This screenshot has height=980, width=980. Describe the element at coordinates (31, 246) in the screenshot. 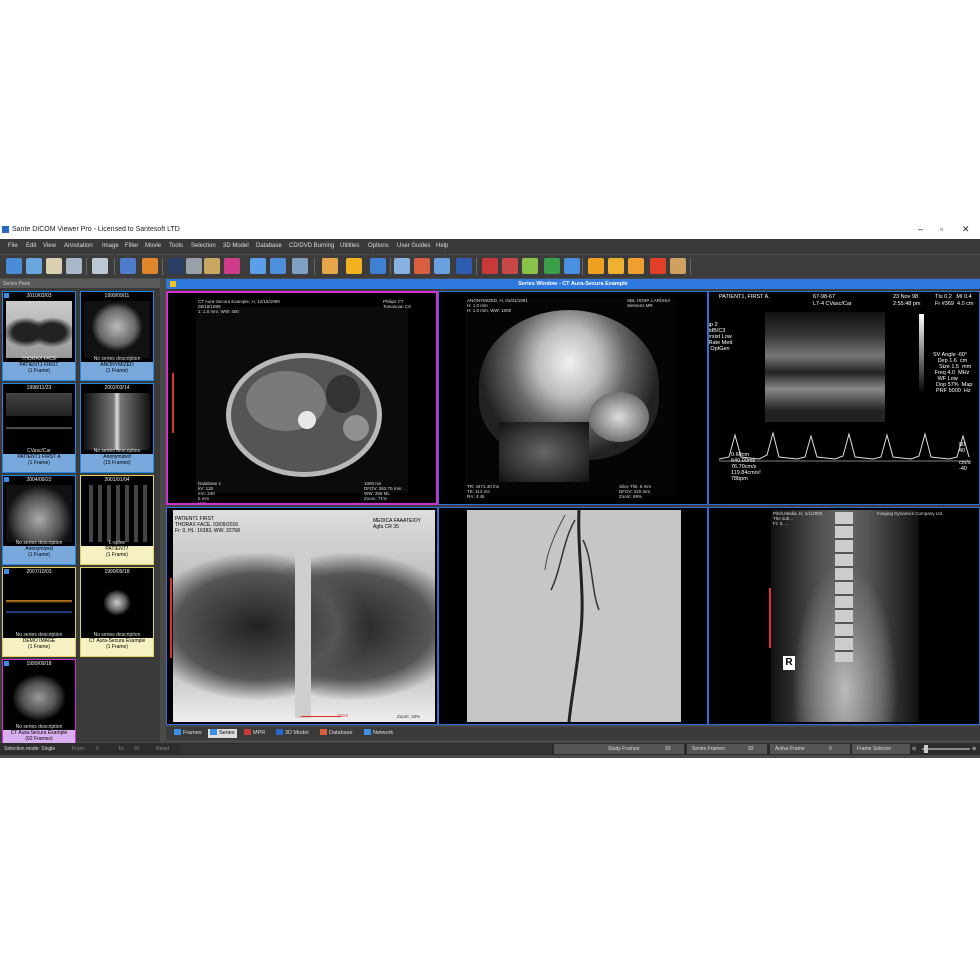

I see `menu-edit: Edit` at that location.